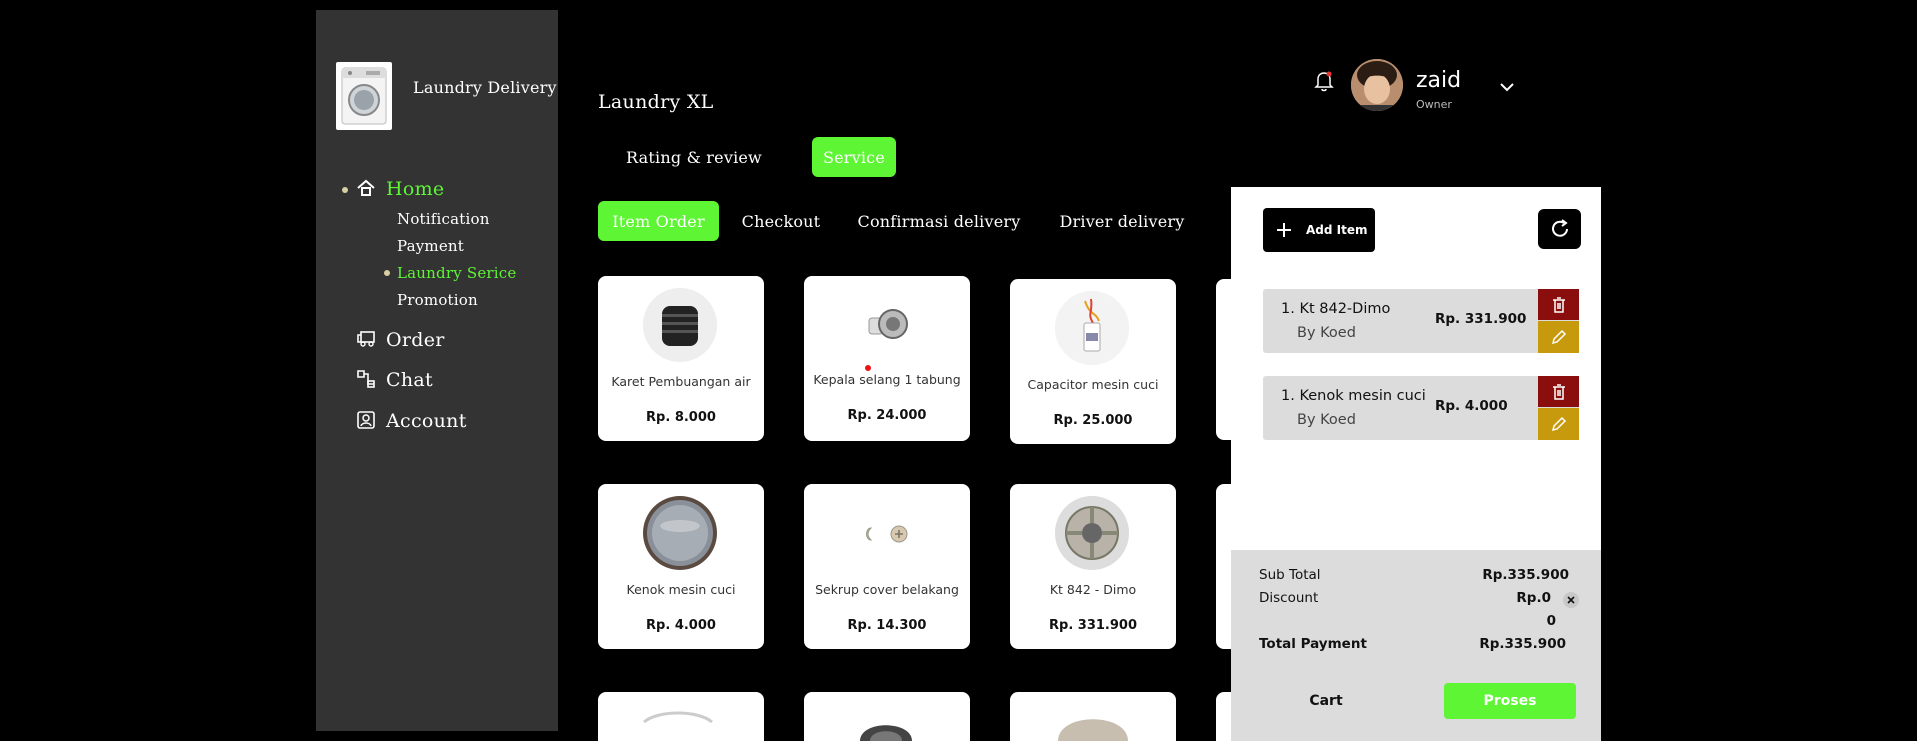 The width and height of the screenshot is (1917, 741). I want to click on tab-checkout: Checkout, so click(781, 221).